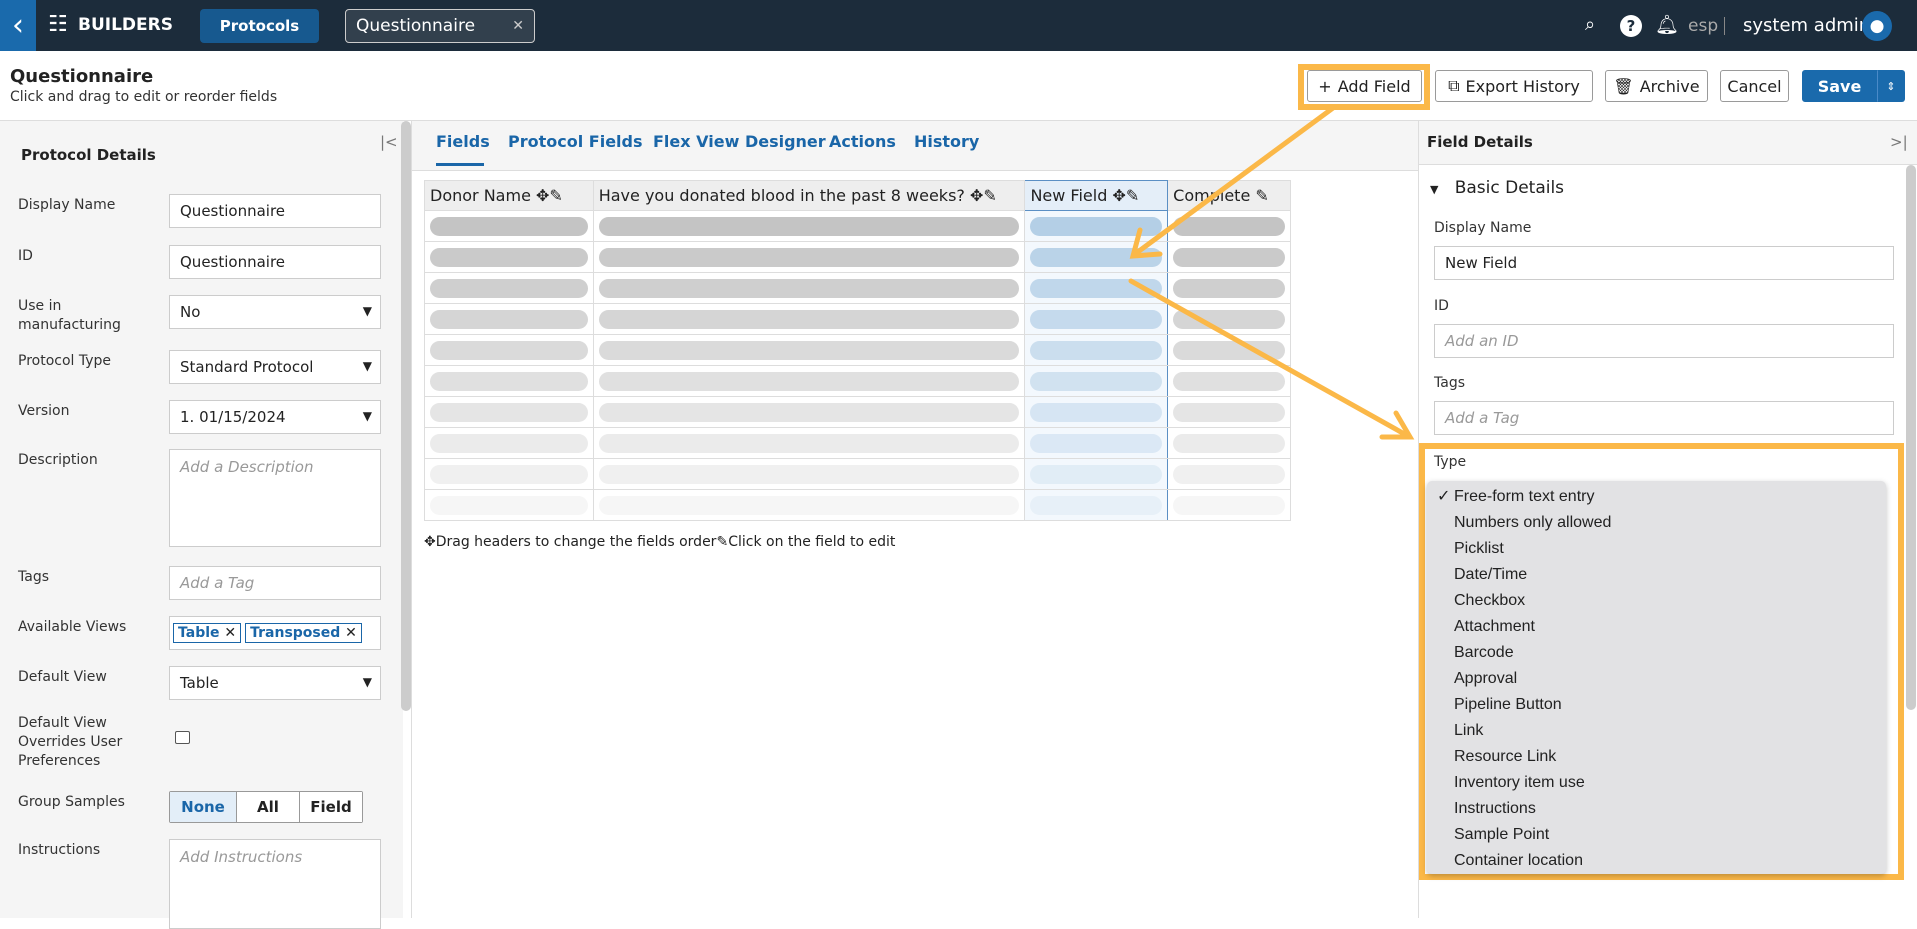 This screenshot has width=1917, height=929. I want to click on arrow-to-column, so click(1234, 181).